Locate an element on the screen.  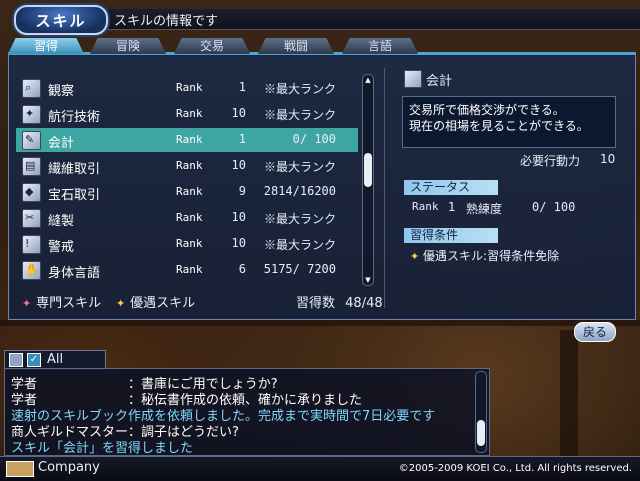
skill-row: ✋ 身体言語 Rank 6 5175/ 7200 is located at coordinates (187, 270).